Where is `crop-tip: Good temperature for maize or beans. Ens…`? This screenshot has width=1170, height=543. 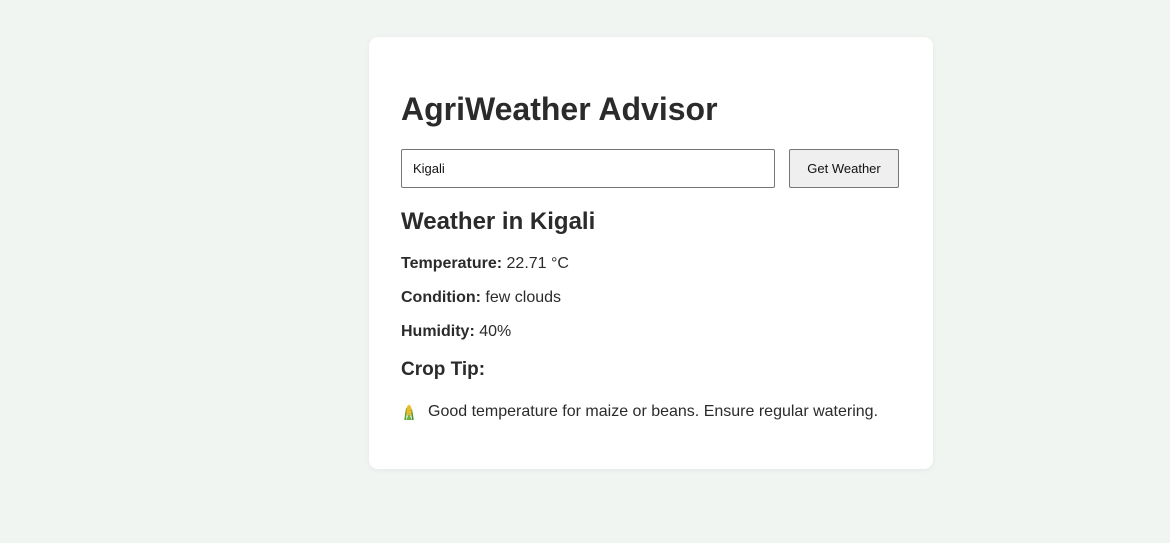
crop-tip: Good temperature for maize or beans. Ens… is located at coordinates (639, 412).